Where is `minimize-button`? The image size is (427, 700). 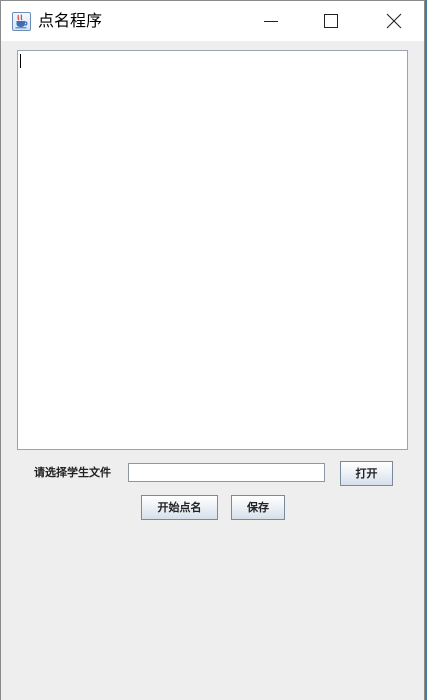
minimize-button is located at coordinates (271, 21).